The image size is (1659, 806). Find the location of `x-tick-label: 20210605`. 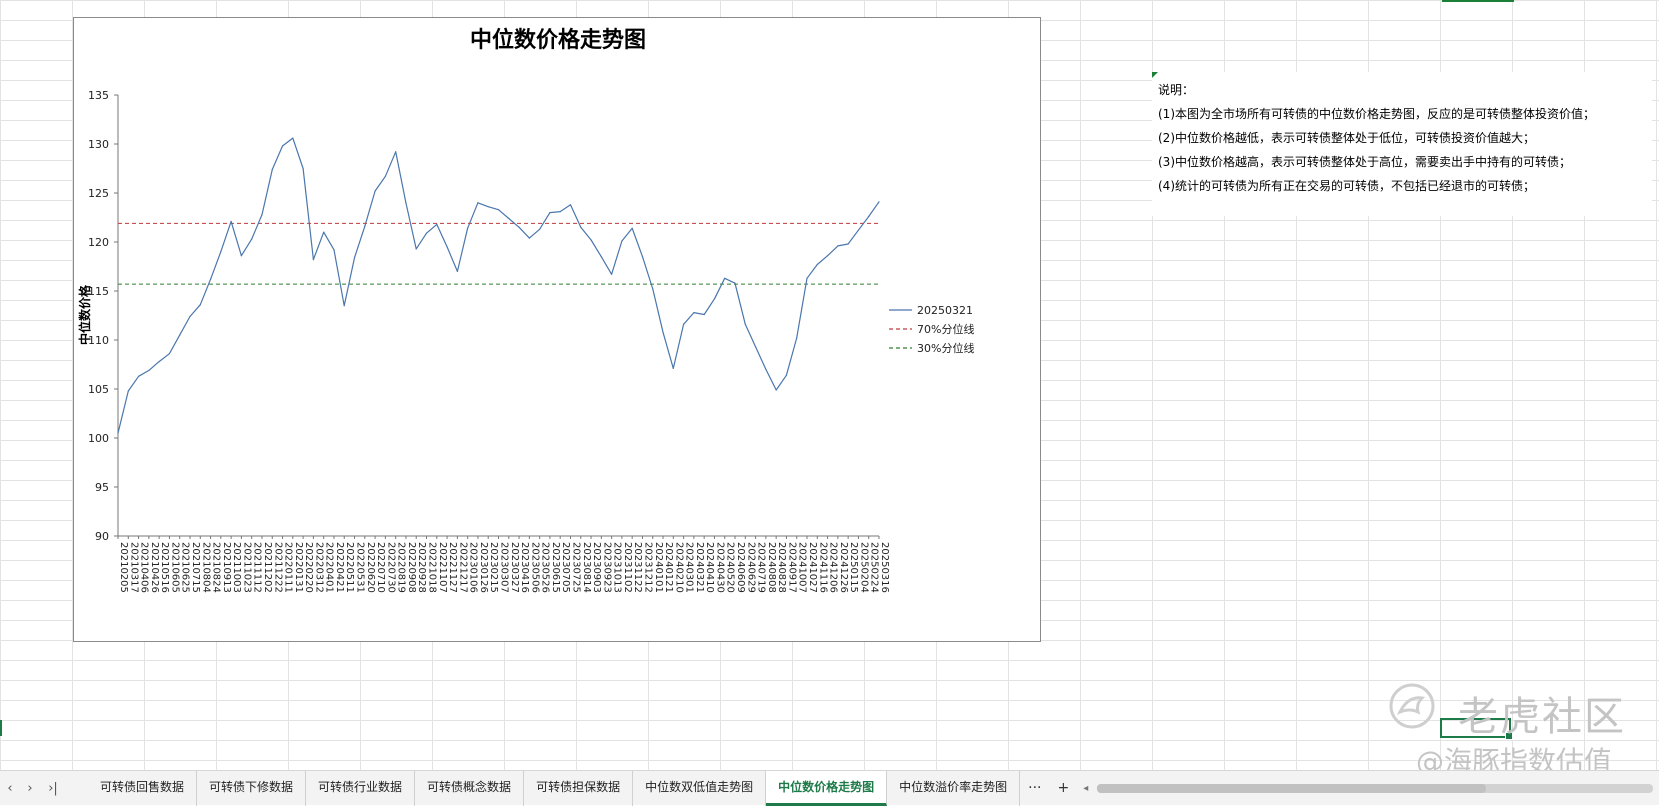

x-tick-label: 20210605 is located at coordinates (174, 567).